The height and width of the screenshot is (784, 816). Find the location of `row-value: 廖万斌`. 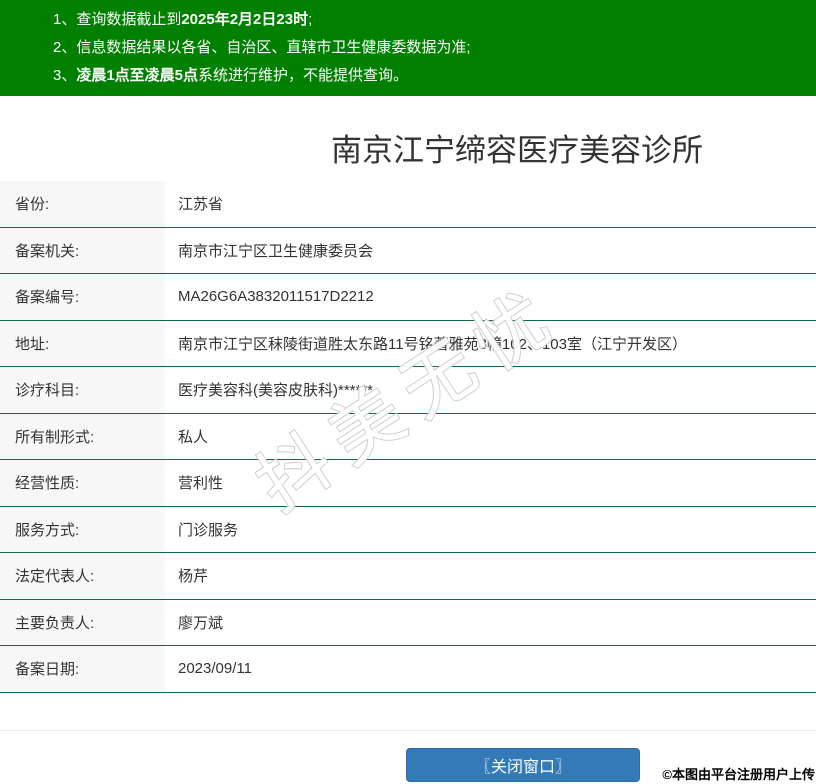

row-value: 廖万斌 is located at coordinates (201, 623).